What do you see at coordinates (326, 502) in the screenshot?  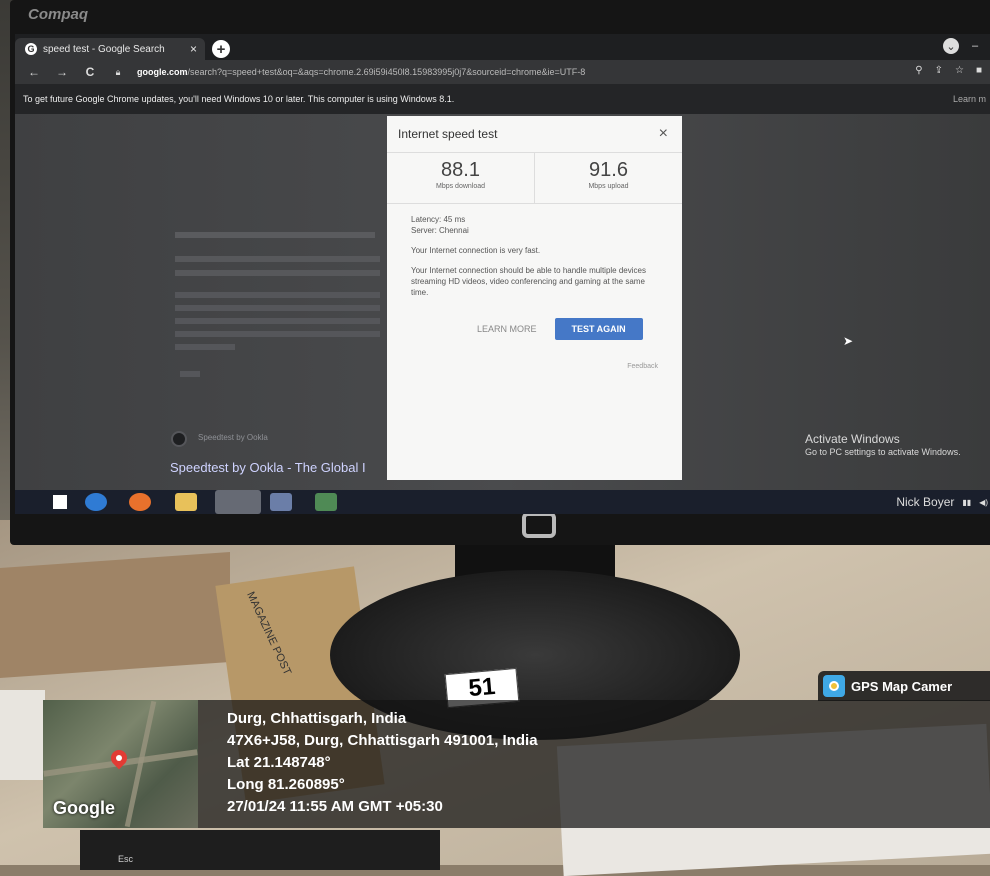 I see `excel-icon` at bounding box center [326, 502].